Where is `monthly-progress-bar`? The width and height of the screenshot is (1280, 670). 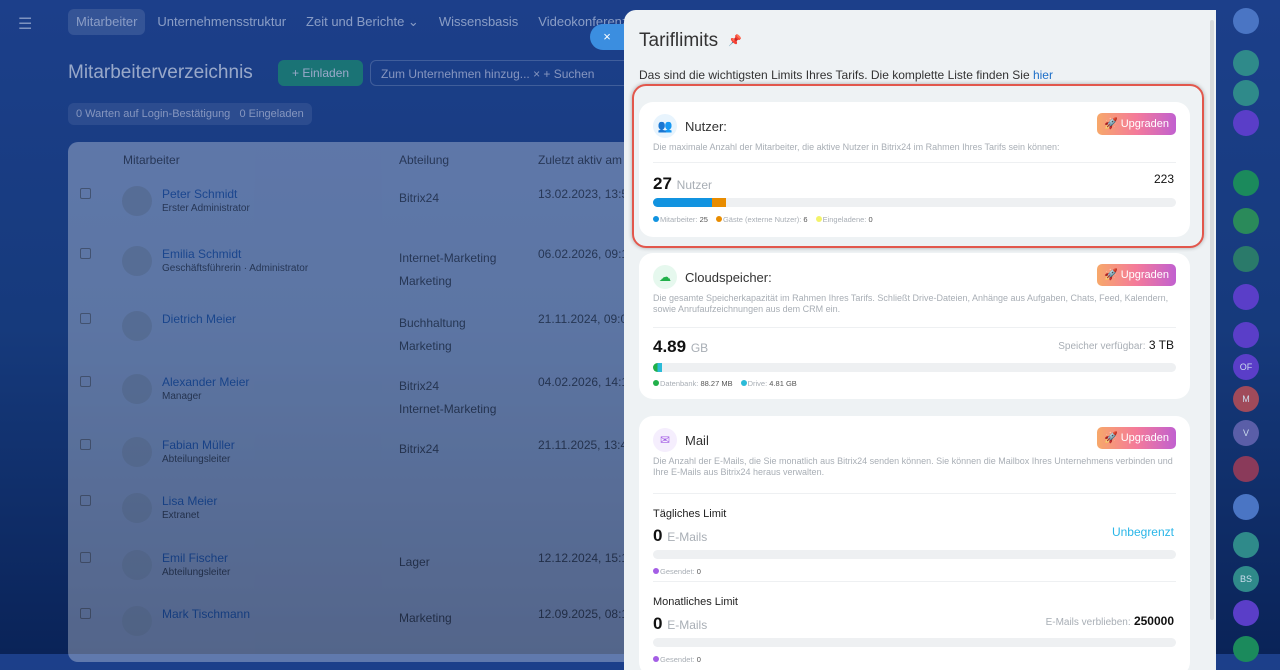 monthly-progress-bar is located at coordinates (914, 642).